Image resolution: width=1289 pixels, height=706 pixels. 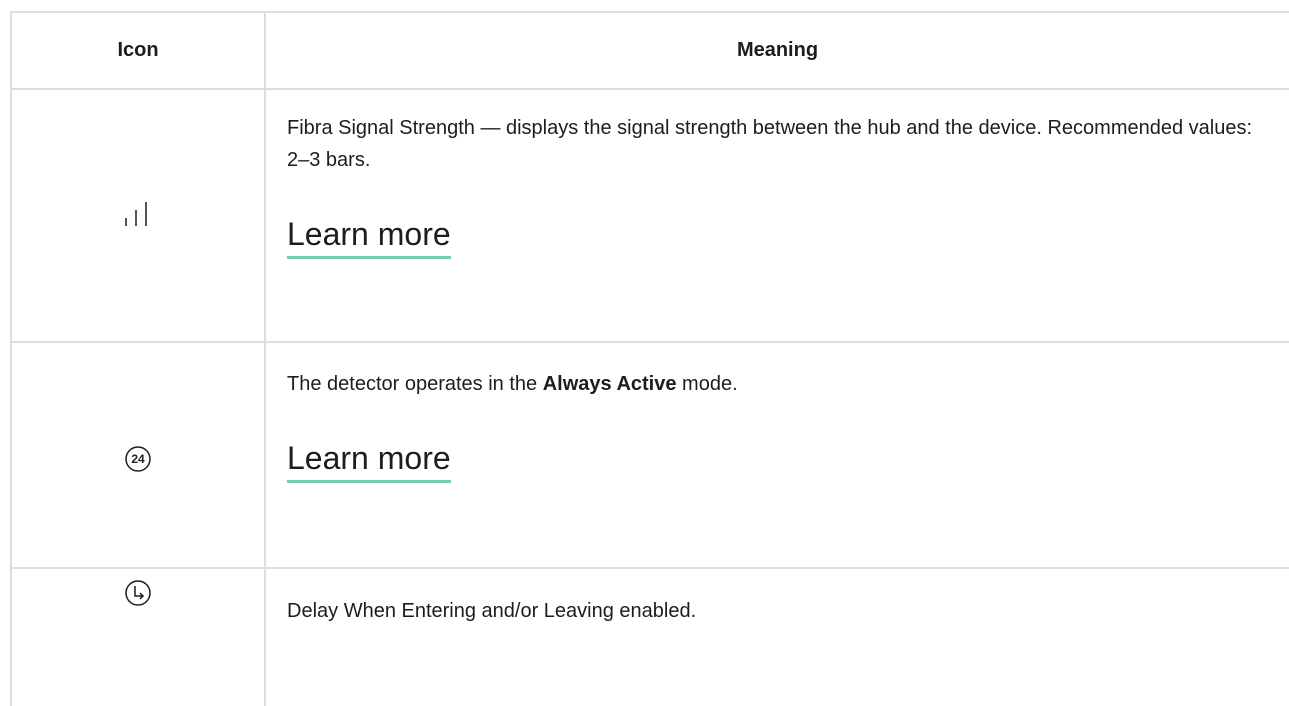 I want to click on header-meaning-column: Meaning, so click(x=777, y=50).